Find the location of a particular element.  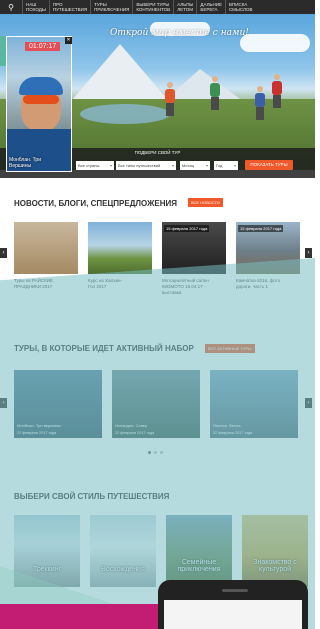

style-card: Семейные приключения is located at coordinates (199, 551).